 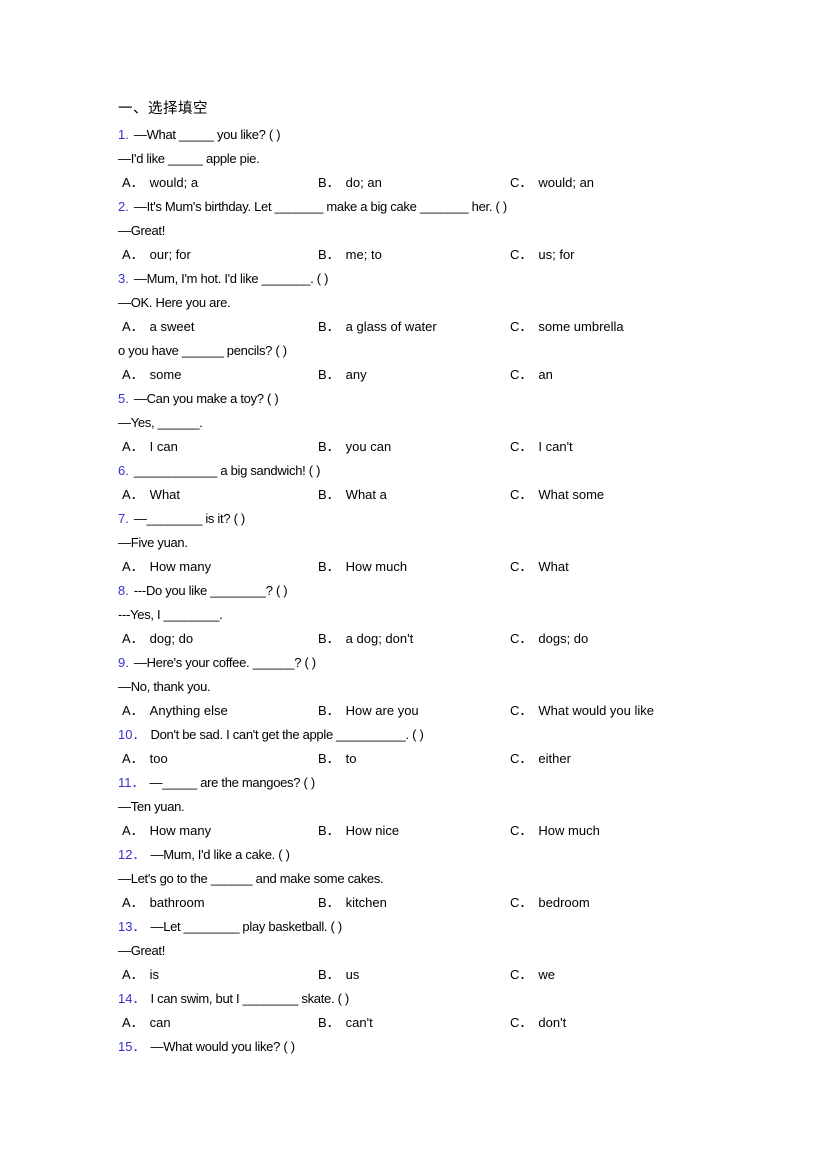 What do you see at coordinates (352, 903) in the screenshot?
I see `option-choice: B． kitchen` at bounding box center [352, 903].